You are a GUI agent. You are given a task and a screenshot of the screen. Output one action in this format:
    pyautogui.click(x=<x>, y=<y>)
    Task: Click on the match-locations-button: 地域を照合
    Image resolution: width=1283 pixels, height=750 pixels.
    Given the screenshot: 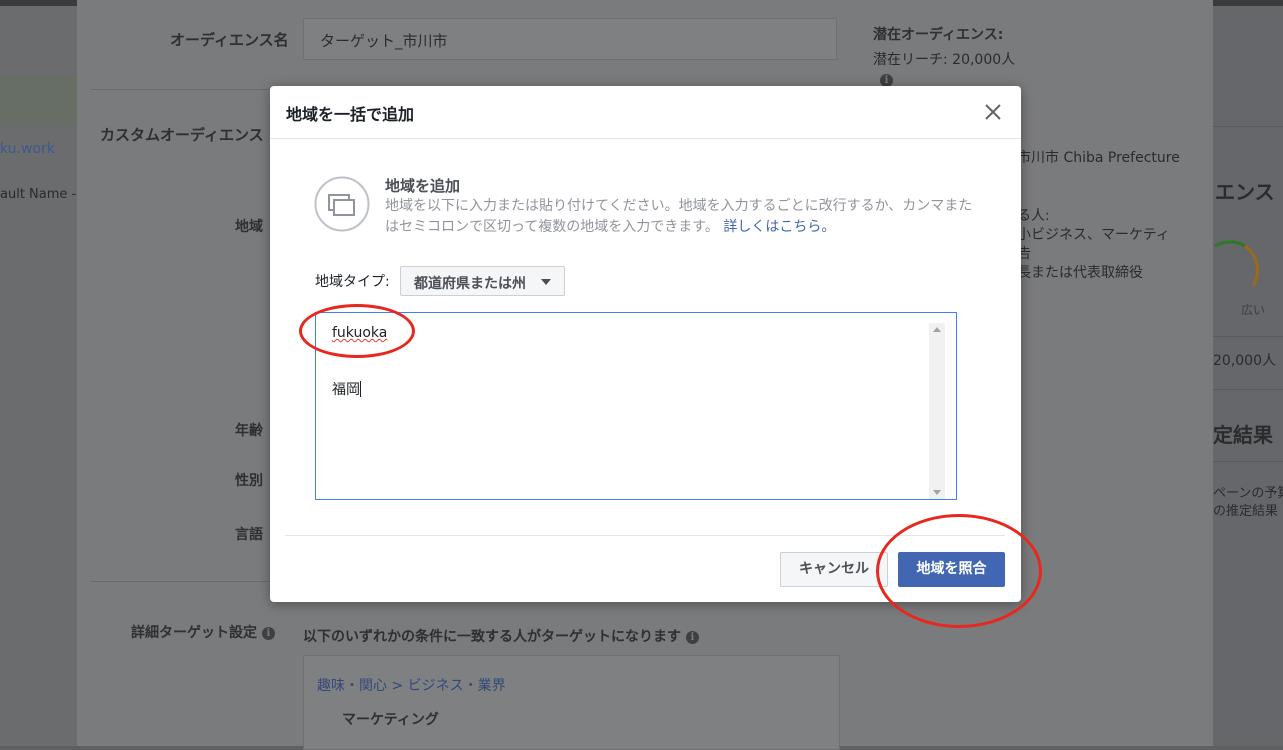 What is the action you would take?
    pyautogui.click(x=951, y=569)
    